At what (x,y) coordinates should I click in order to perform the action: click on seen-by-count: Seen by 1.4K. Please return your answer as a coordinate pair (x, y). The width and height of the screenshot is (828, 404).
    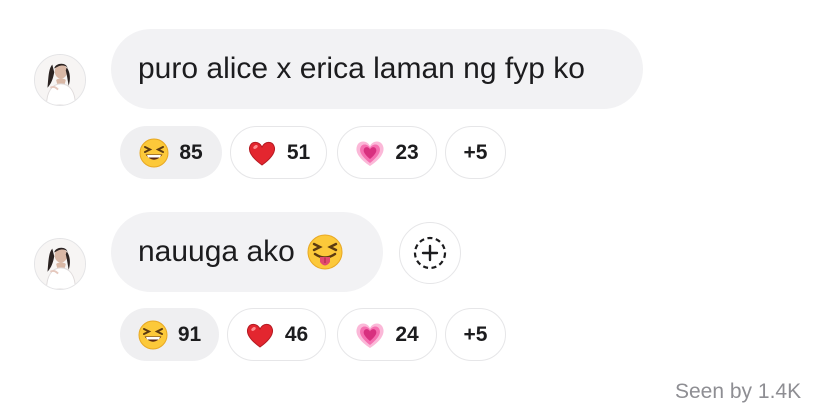
    Looking at the image, I should click on (738, 391).